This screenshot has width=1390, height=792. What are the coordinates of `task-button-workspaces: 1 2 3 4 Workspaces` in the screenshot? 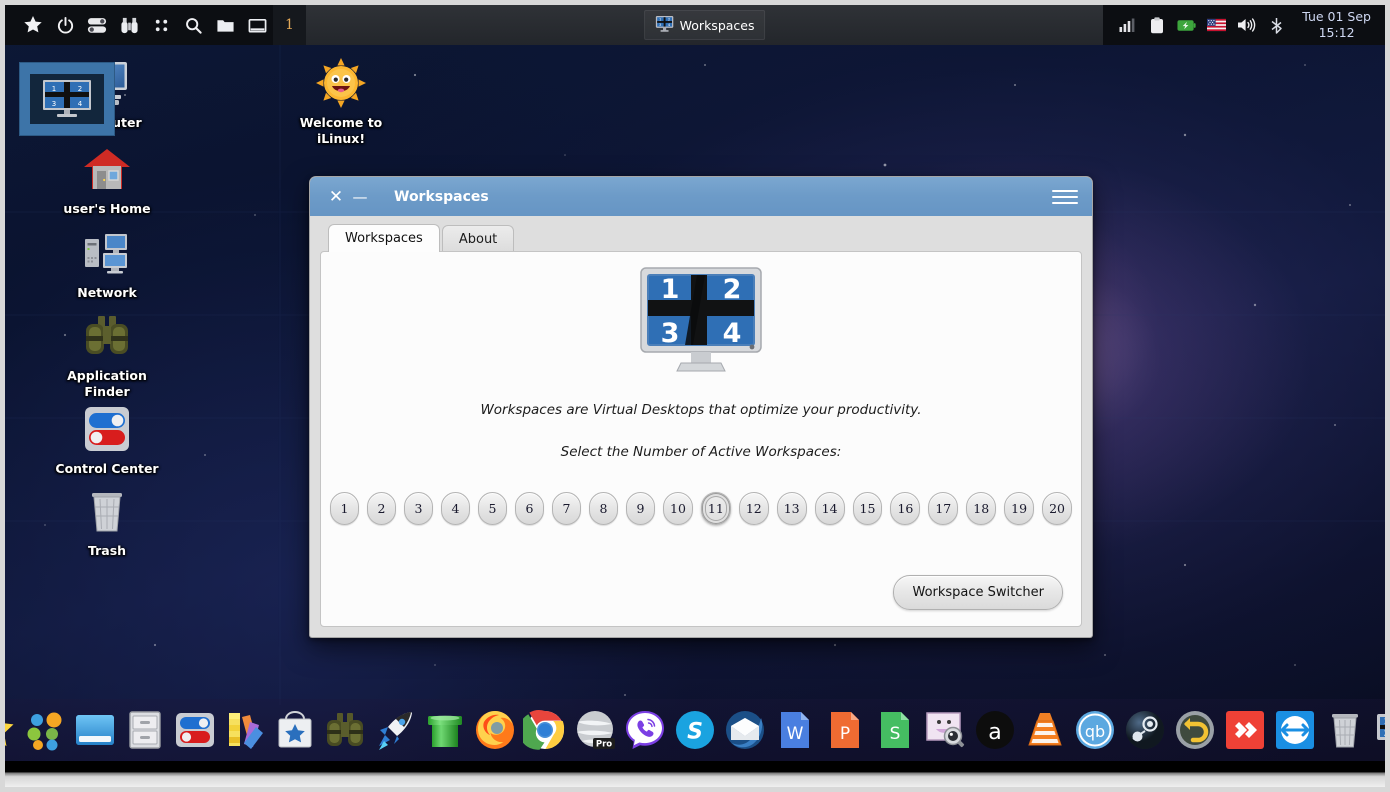 It's located at (704, 25).